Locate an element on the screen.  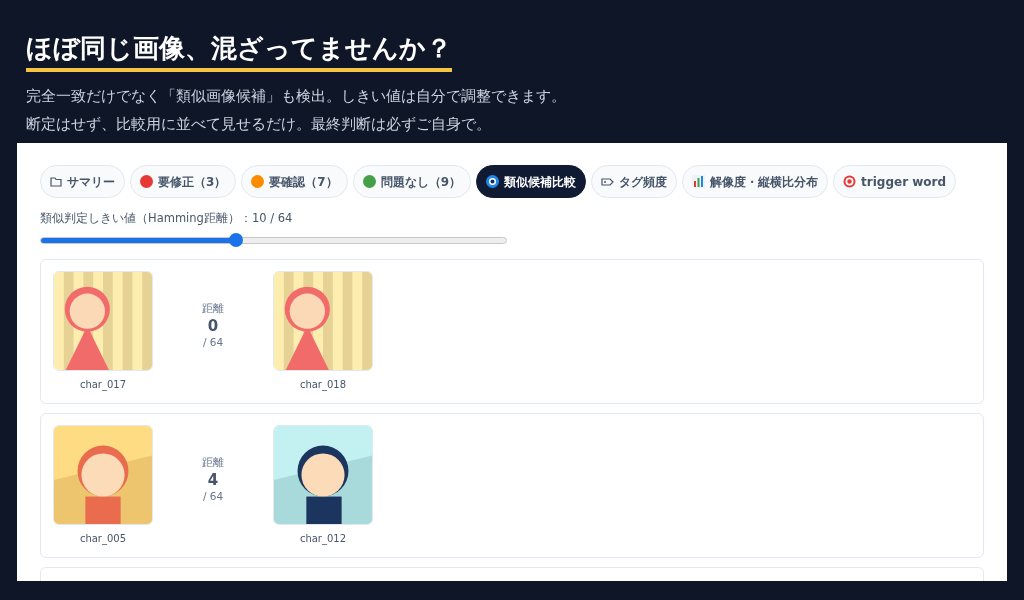
tab: タグ頻度 is located at coordinates (634, 181).